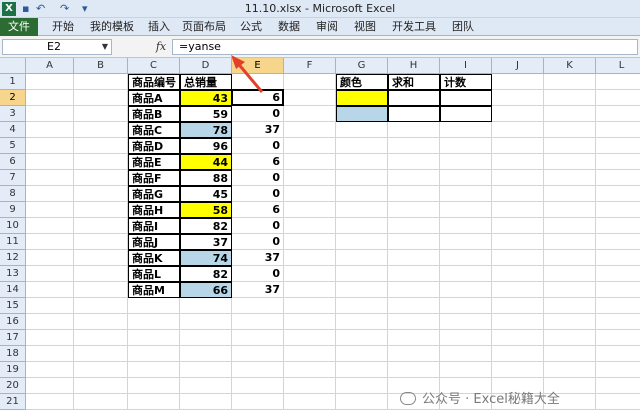 The width and height of the screenshot is (640, 420). I want to click on chevron-down-icon: ▼, so click(105, 47).